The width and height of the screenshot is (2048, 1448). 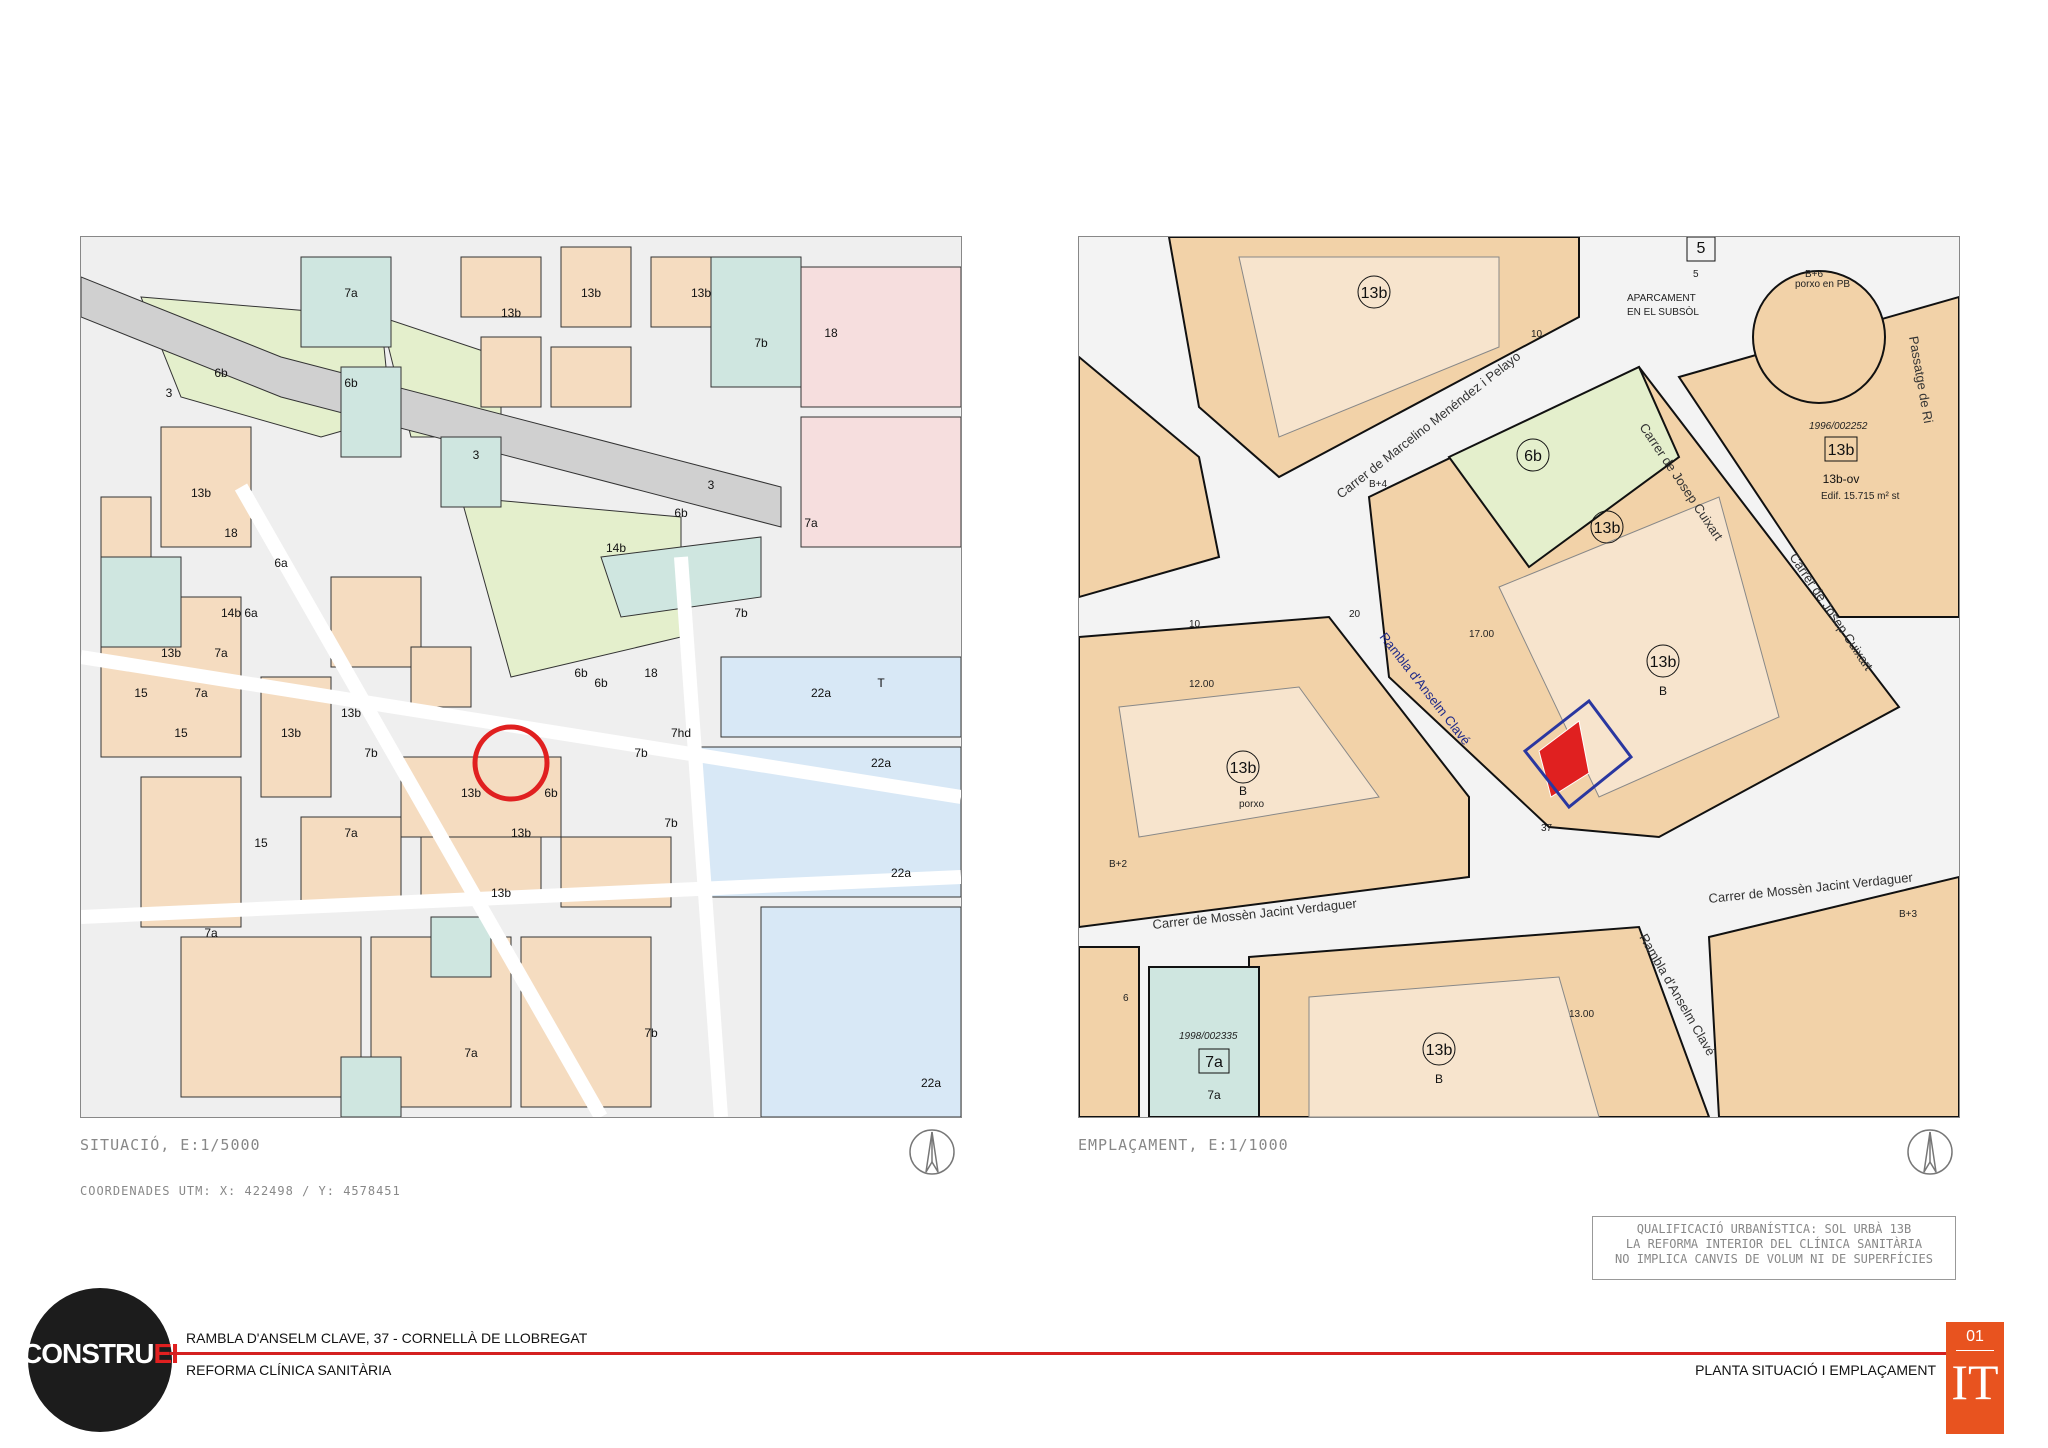 I want to click on annotation: 1996/002252, so click(x=1838, y=426).